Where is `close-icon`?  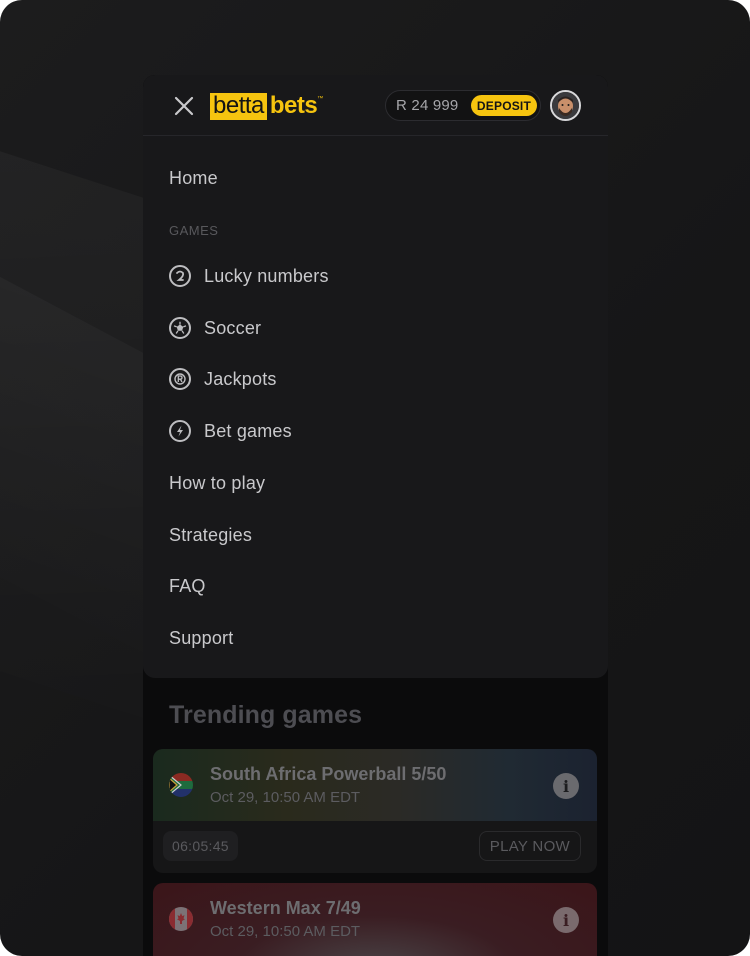 close-icon is located at coordinates (184, 106).